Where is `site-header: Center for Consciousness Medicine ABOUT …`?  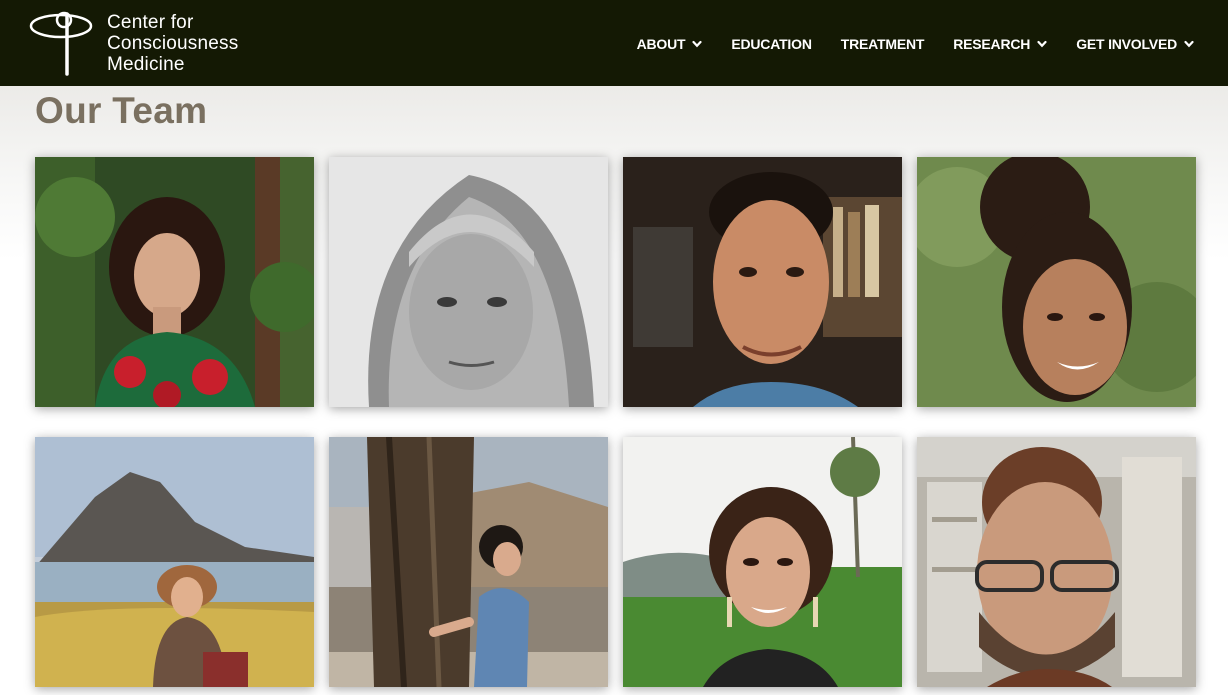
site-header: Center for Consciousness Medicine ABOUT … is located at coordinates (614, 43).